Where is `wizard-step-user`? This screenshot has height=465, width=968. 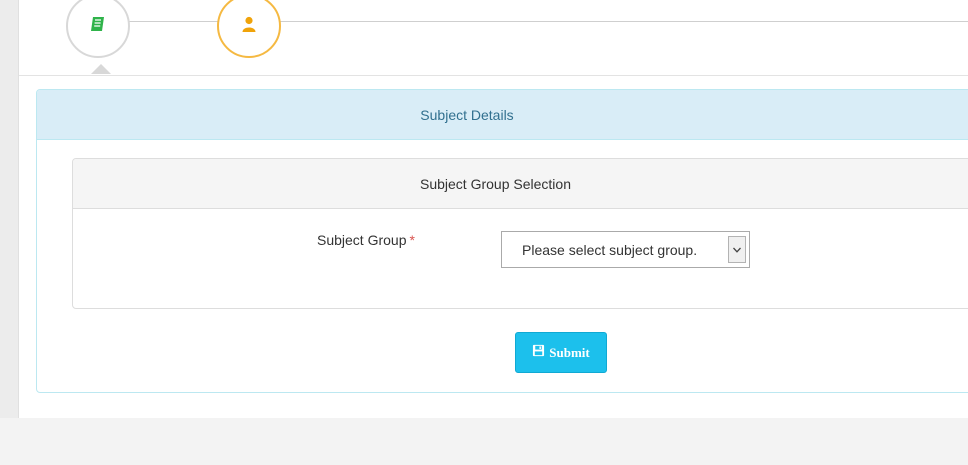 wizard-step-user is located at coordinates (249, 29).